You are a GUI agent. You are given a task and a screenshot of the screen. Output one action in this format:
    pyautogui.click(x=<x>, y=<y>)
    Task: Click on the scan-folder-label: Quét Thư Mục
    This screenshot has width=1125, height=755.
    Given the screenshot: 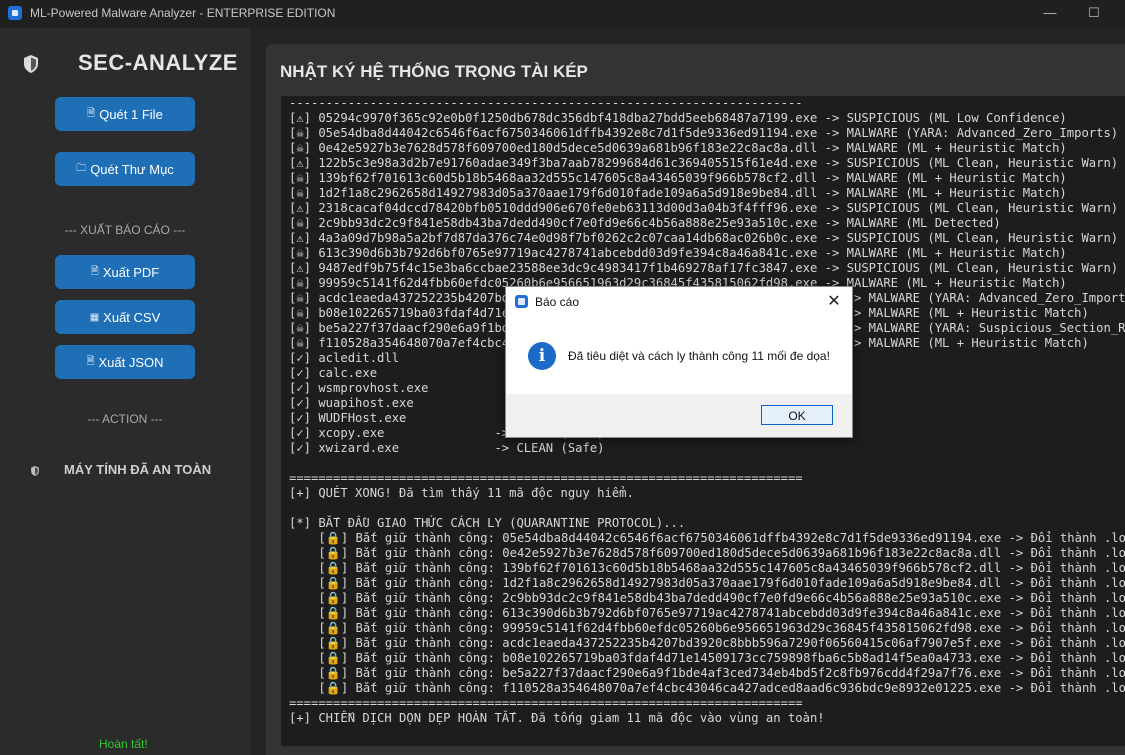 What is the action you would take?
    pyautogui.click(x=132, y=169)
    